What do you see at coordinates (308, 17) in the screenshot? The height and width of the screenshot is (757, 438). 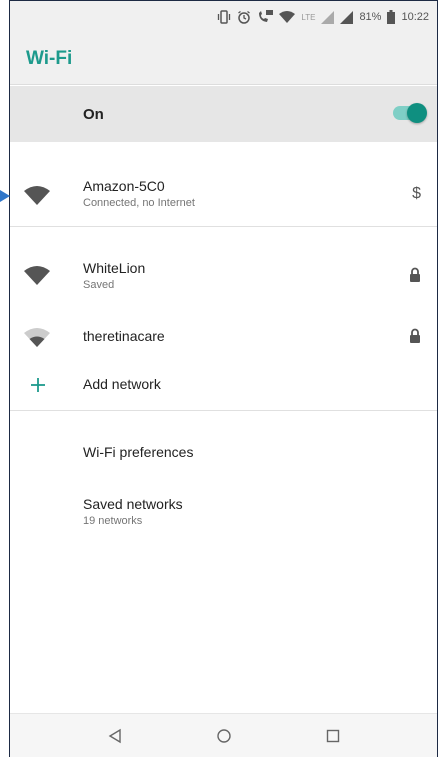 I see `lte-label: LTE` at bounding box center [308, 17].